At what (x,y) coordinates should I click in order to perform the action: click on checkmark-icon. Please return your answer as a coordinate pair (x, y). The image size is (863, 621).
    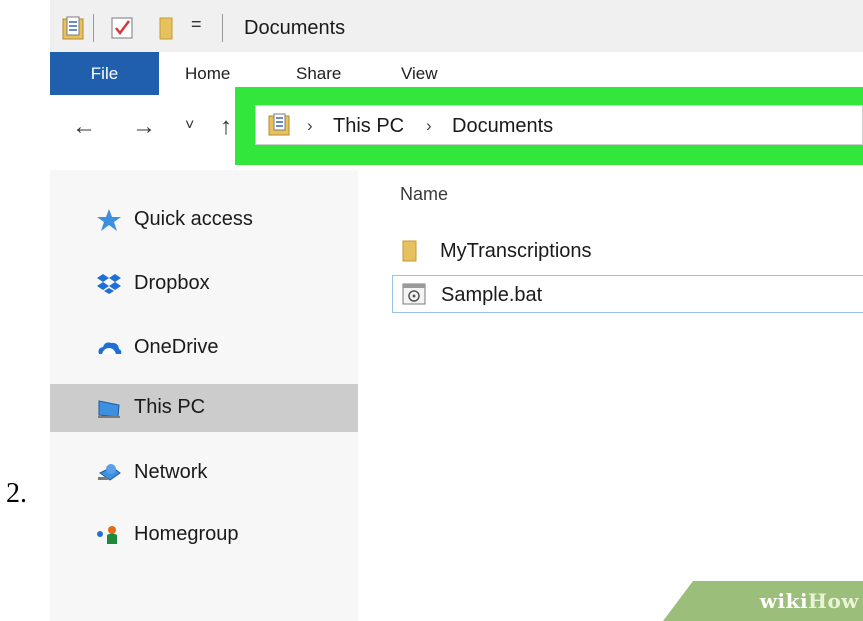
    Looking at the image, I should click on (122, 30).